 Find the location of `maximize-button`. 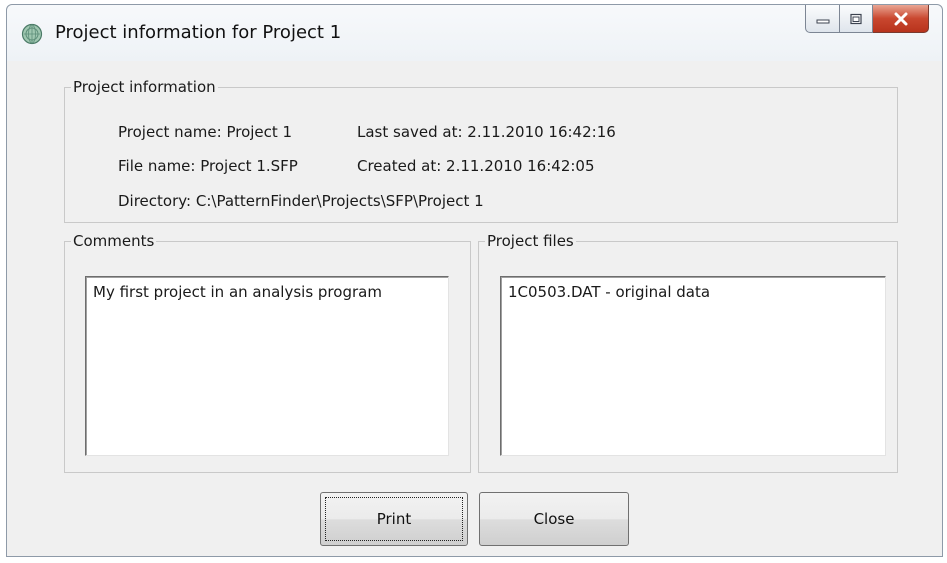

maximize-button is located at coordinates (856, 19).